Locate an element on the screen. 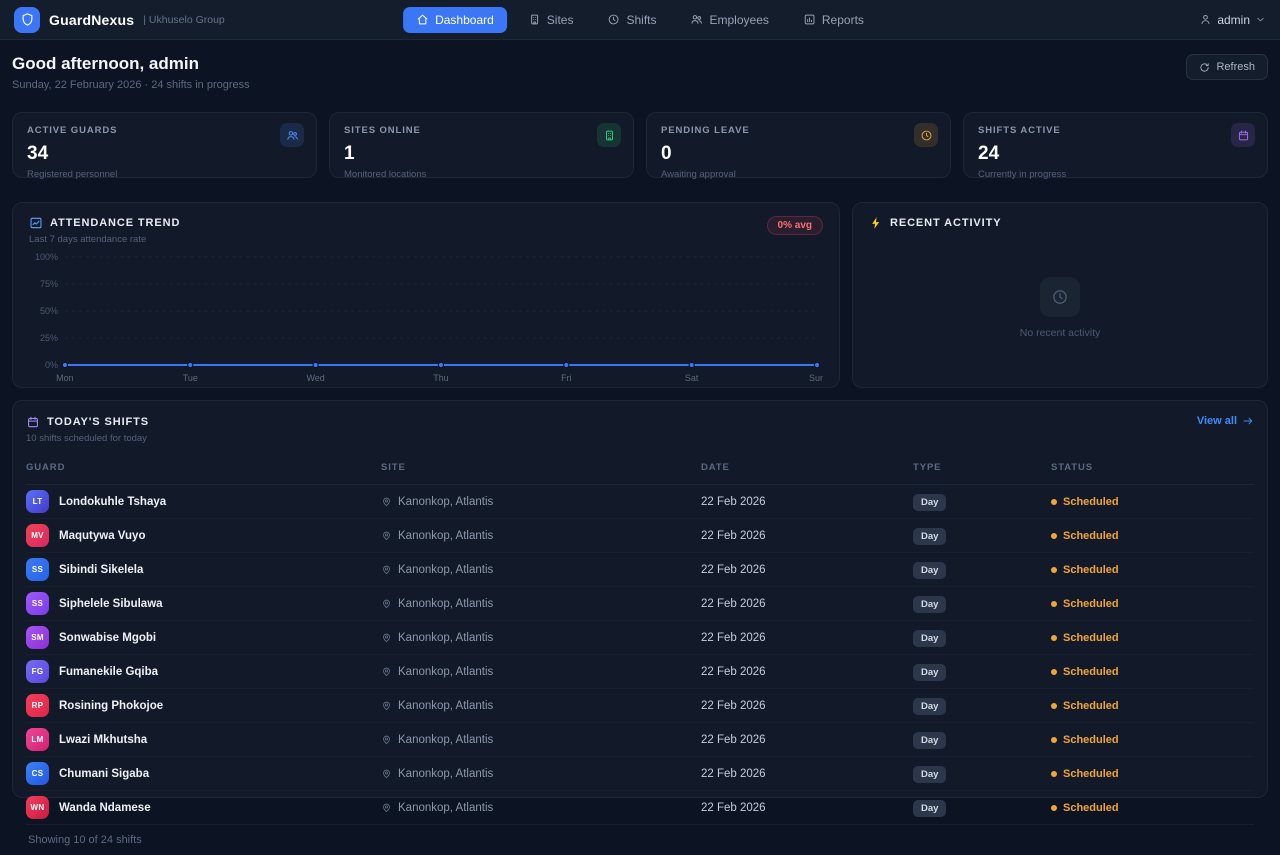  shield-logo-icon is located at coordinates (27, 19).